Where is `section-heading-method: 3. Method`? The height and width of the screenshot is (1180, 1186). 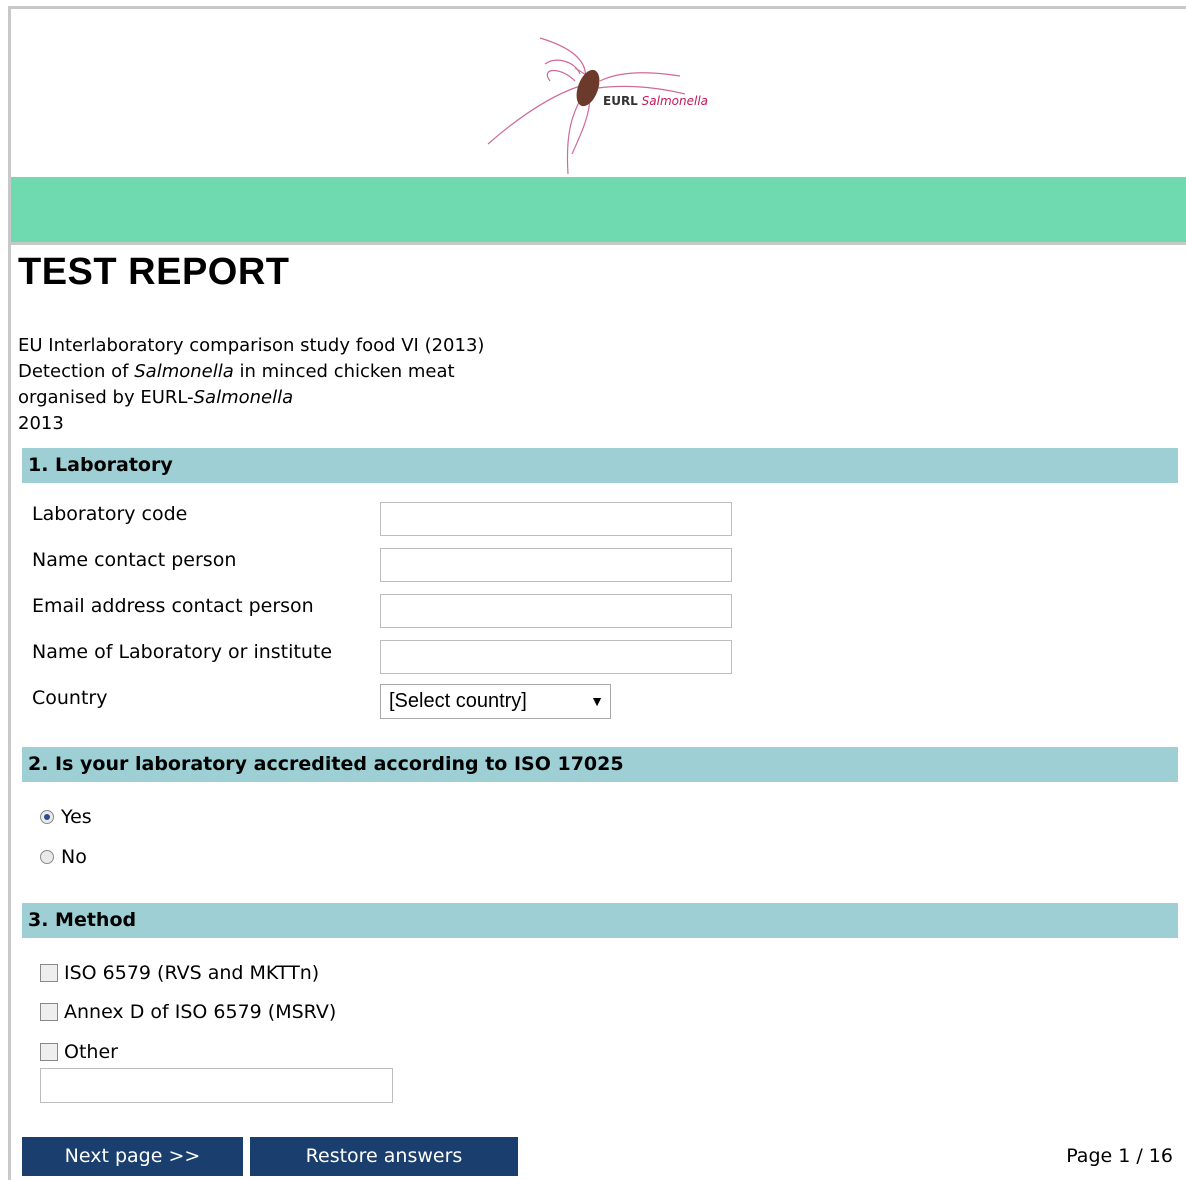 section-heading-method: 3. Method is located at coordinates (600, 920).